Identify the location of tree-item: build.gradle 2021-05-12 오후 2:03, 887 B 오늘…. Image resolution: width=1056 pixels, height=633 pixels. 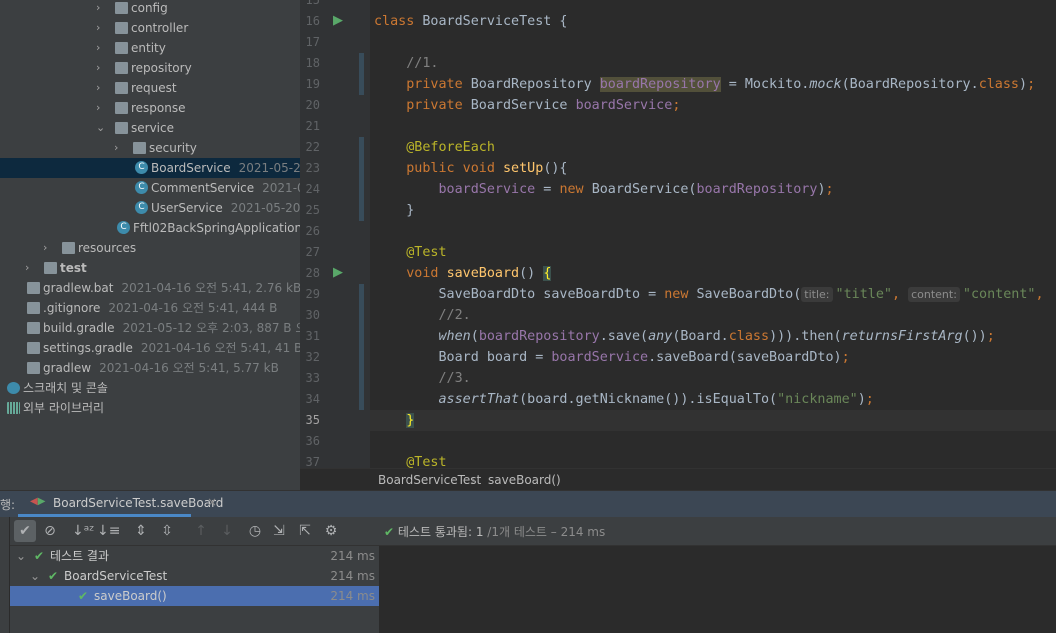
(150, 328).